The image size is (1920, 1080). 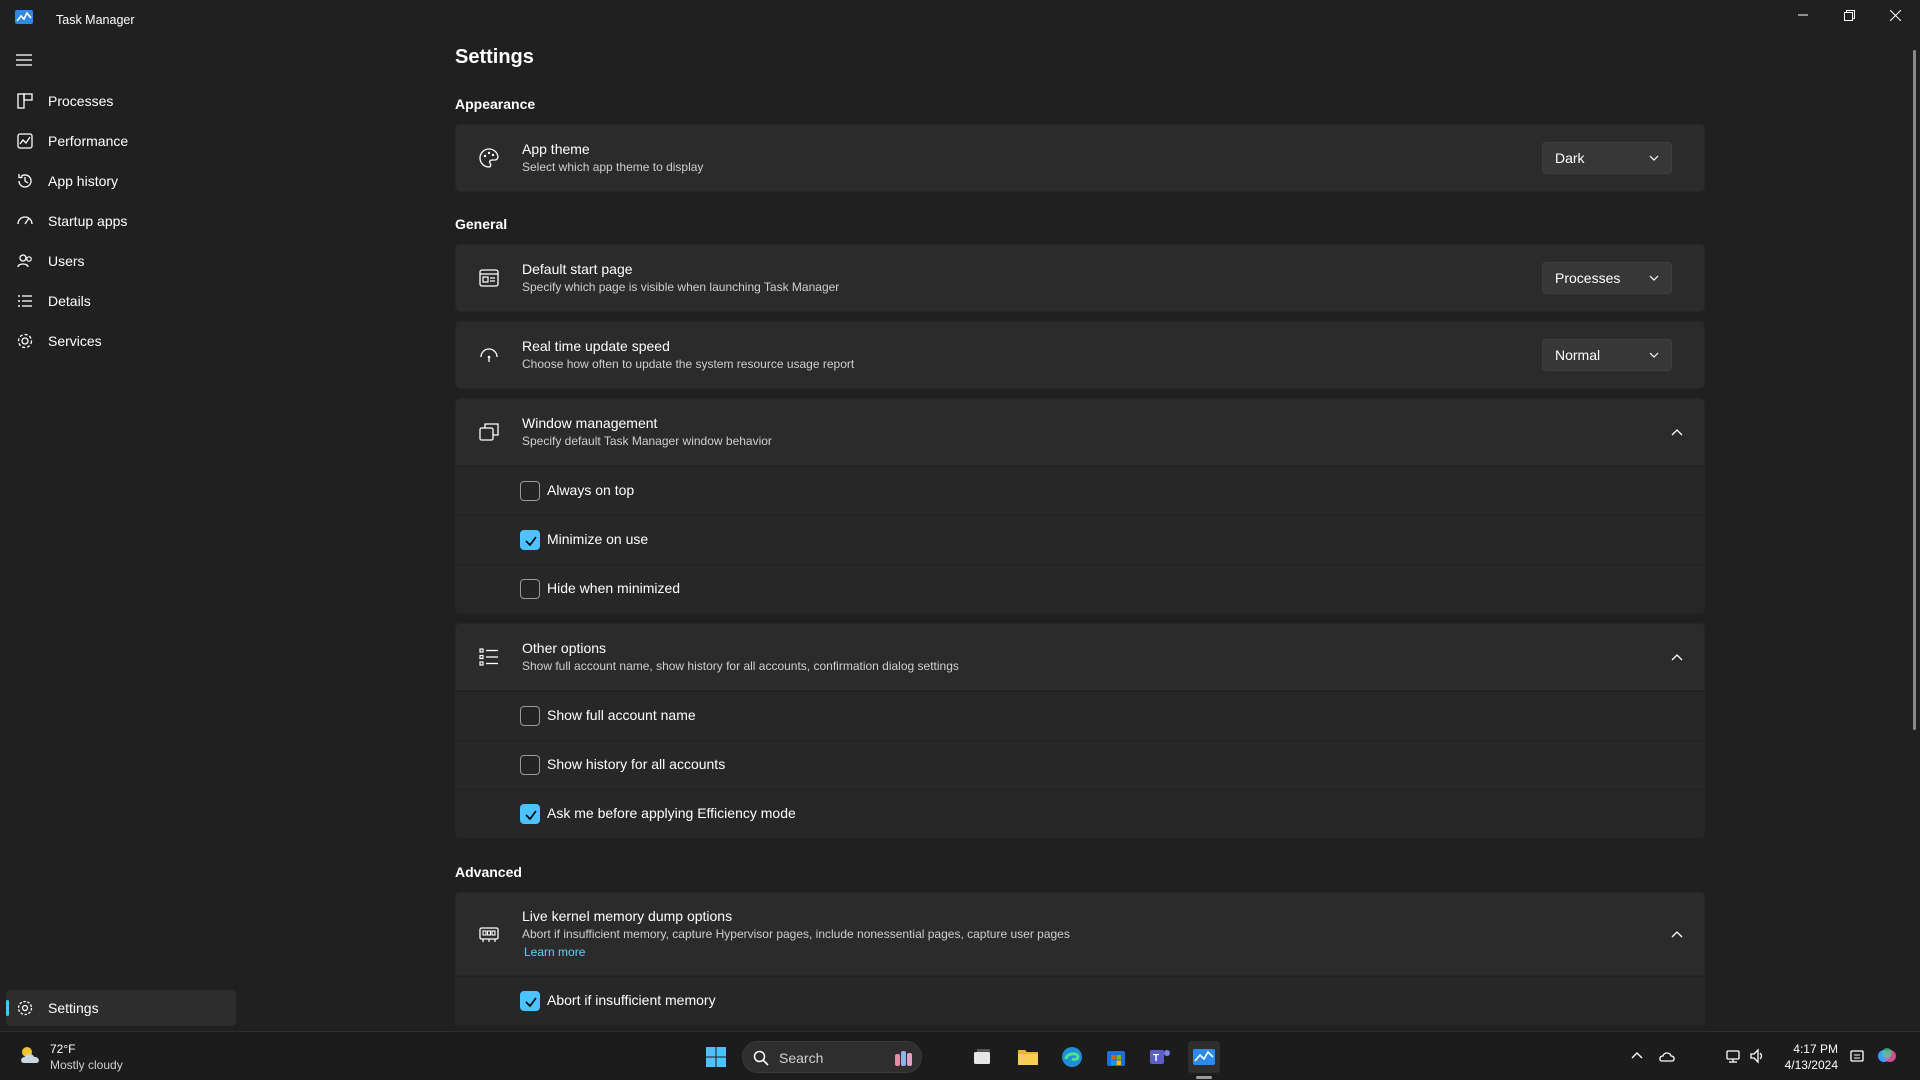 I want to click on copilot-icon, so click(x=1887, y=1056).